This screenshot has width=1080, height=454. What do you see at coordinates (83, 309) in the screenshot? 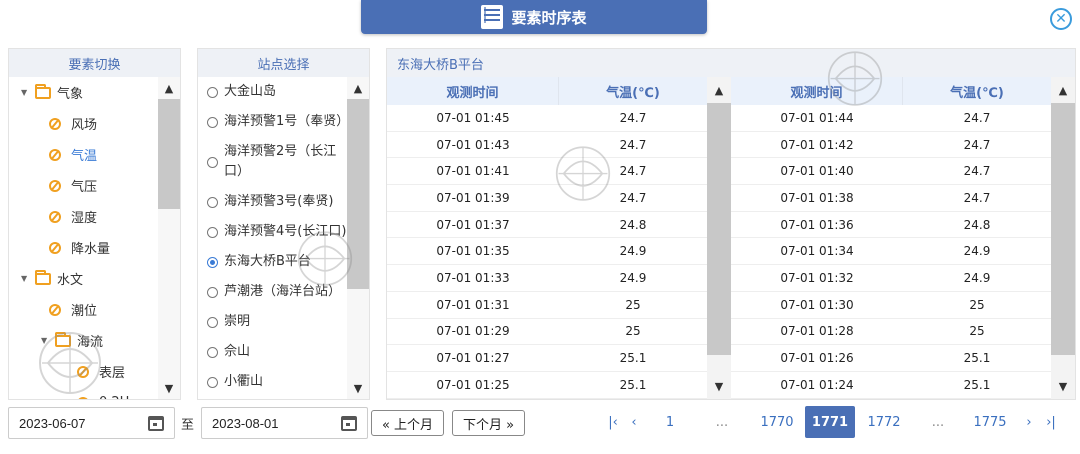
I see `tree-item: 潮位` at bounding box center [83, 309].